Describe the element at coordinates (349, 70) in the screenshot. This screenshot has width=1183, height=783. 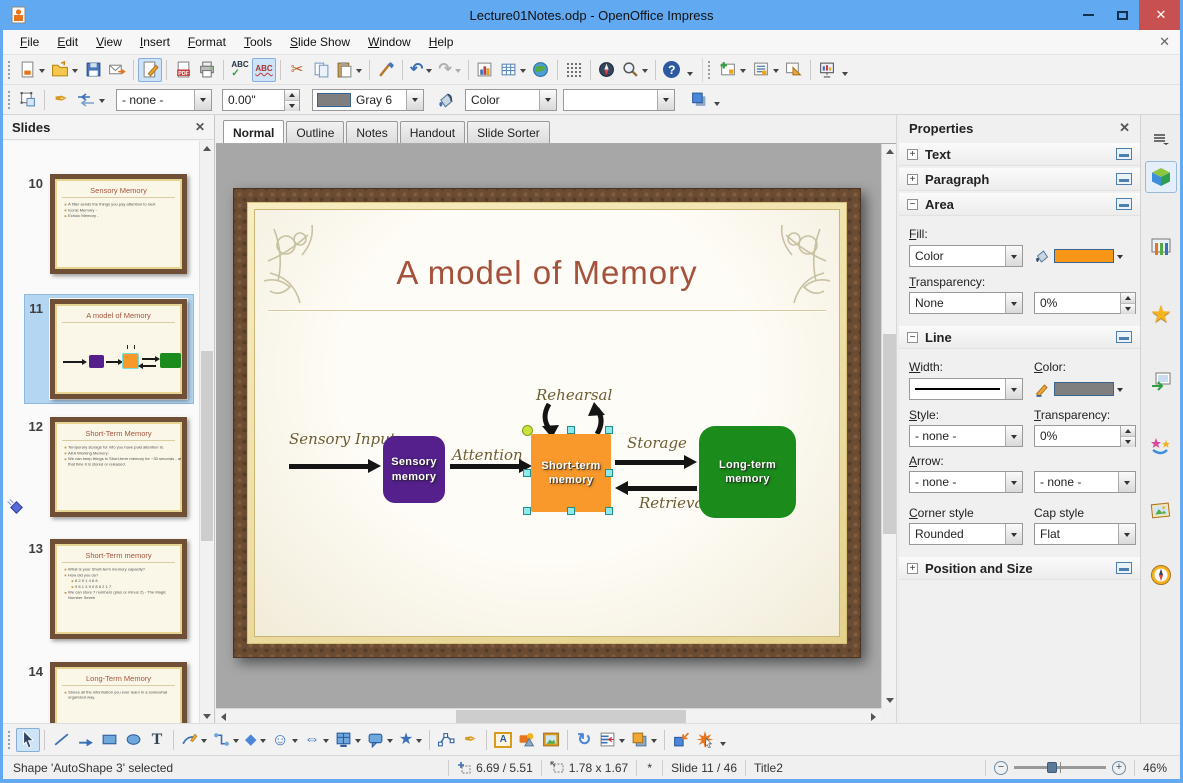
I see `paste-button` at that location.